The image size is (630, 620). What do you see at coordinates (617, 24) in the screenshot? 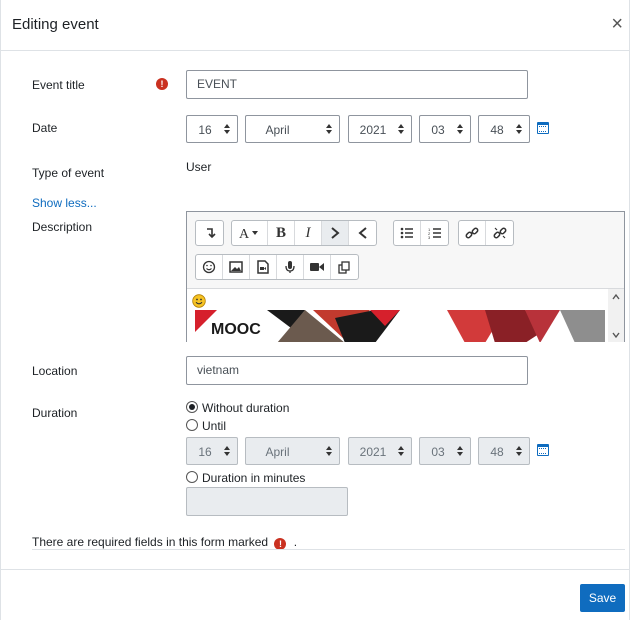
I see `close-button: ×` at bounding box center [617, 24].